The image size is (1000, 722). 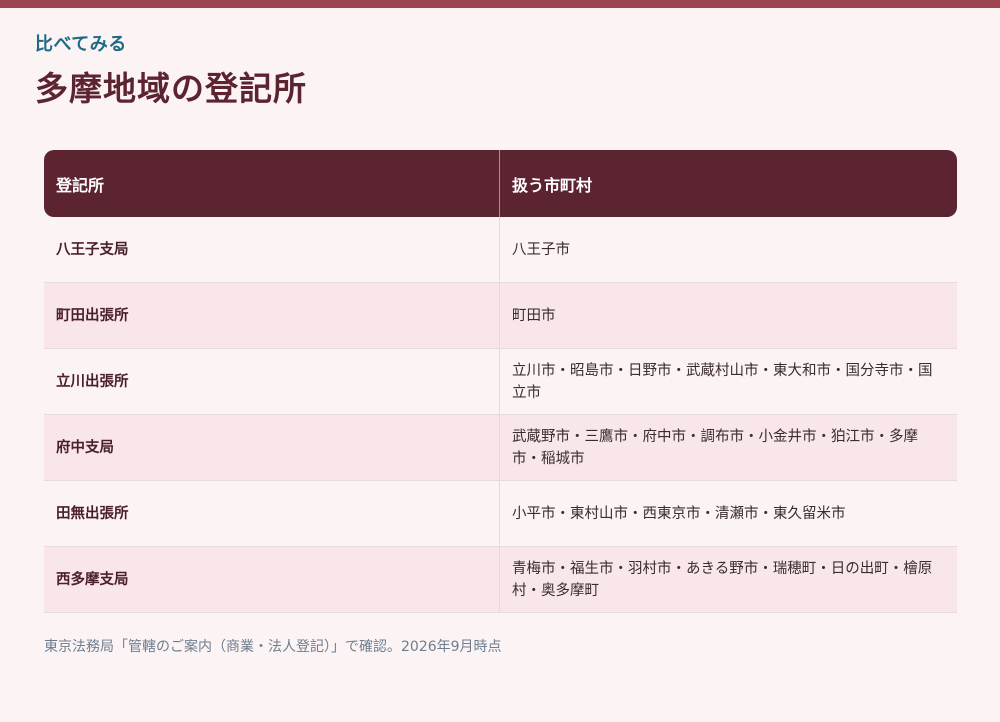 I want to click on office-cell: 町田出張所, so click(x=272, y=316).